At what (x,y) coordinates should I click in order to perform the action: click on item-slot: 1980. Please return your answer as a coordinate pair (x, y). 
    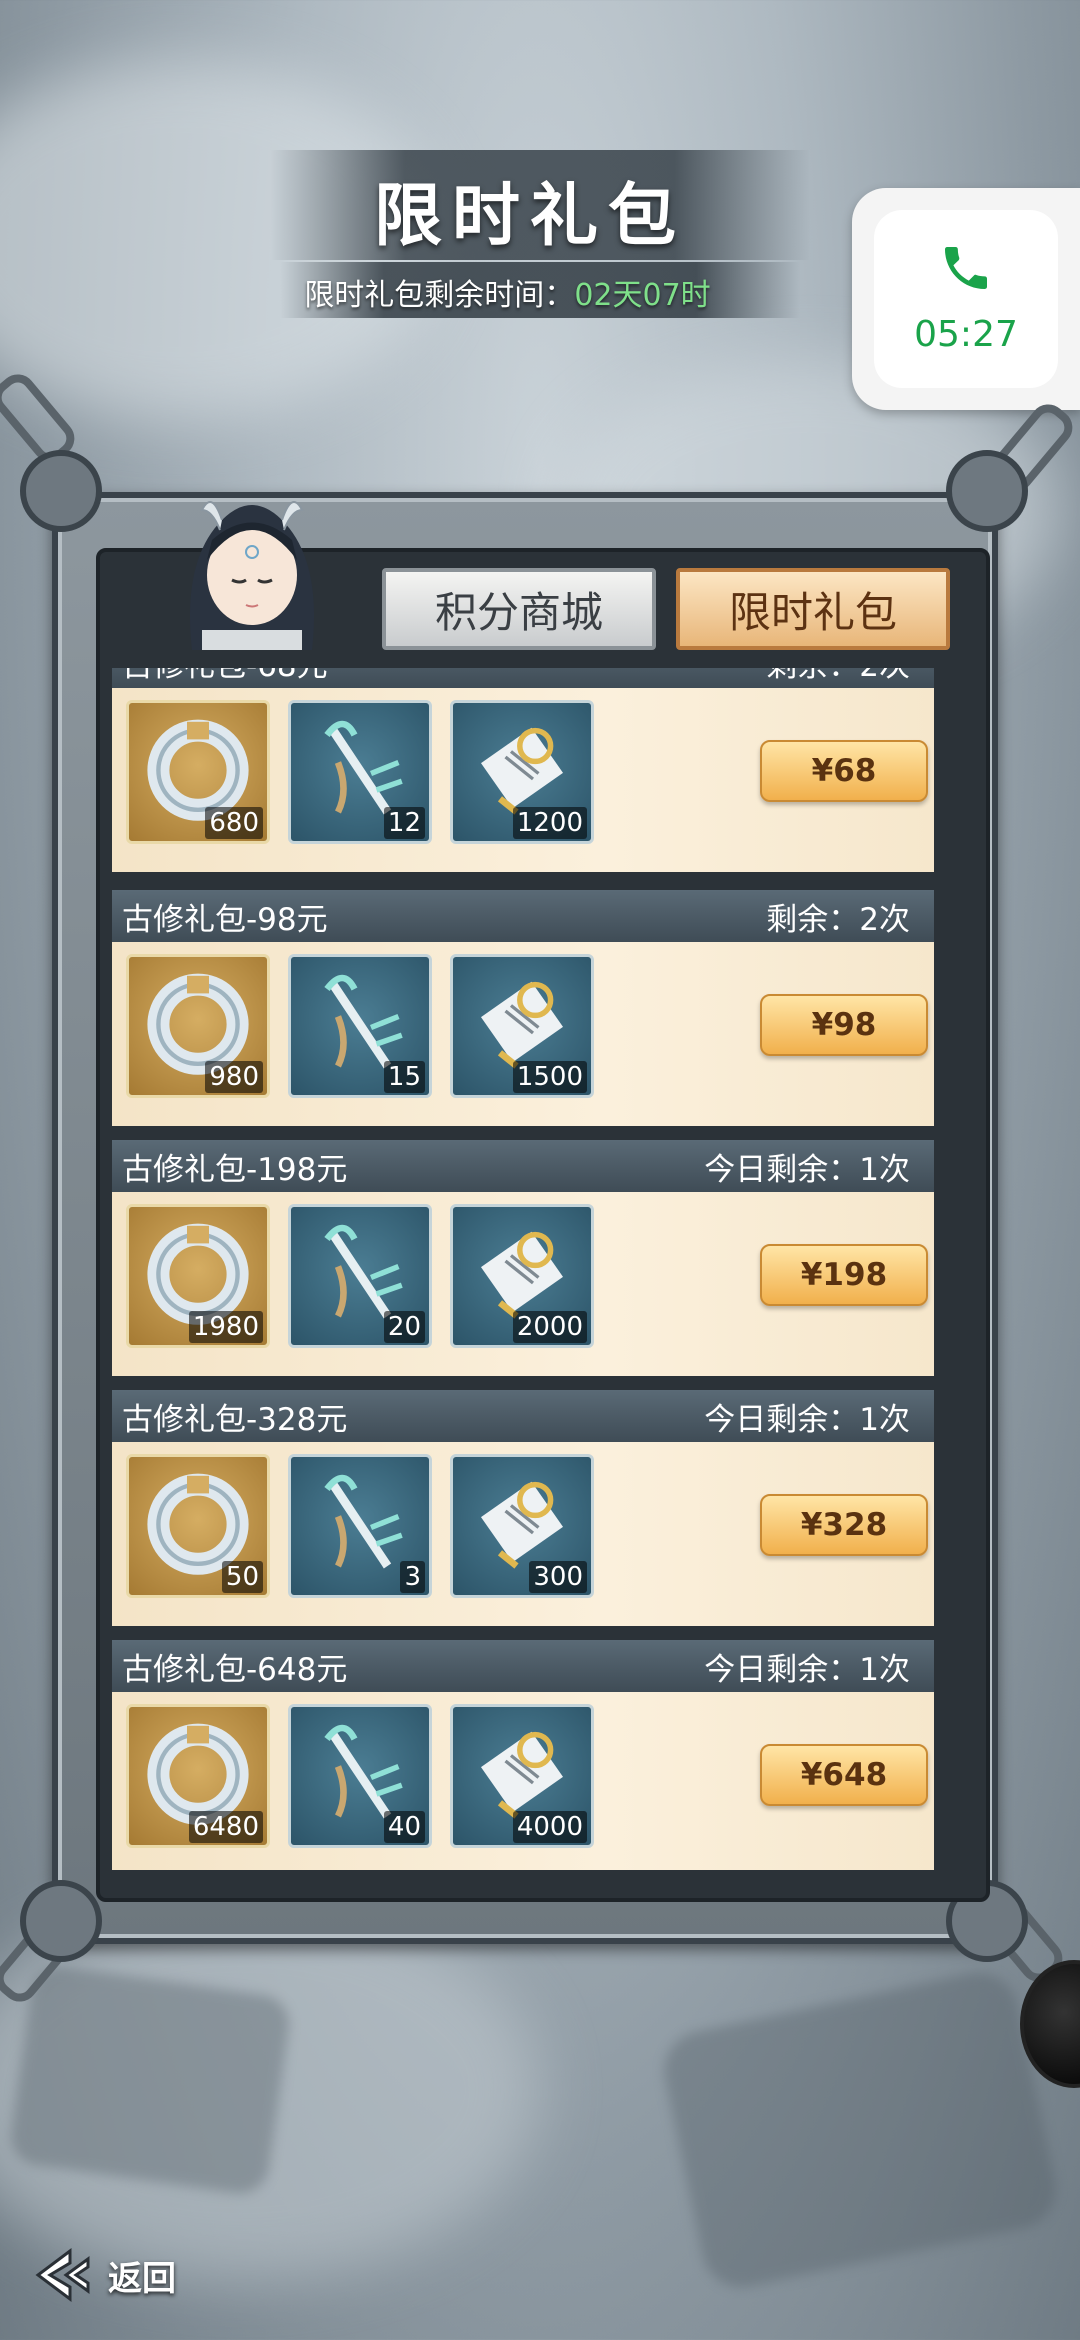
    Looking at the image, I should click on (198, 1276).